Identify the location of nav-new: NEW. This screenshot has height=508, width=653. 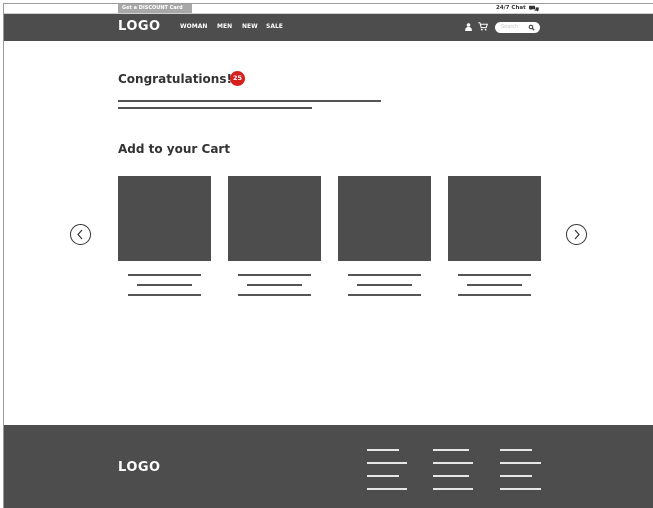
(250, 27).